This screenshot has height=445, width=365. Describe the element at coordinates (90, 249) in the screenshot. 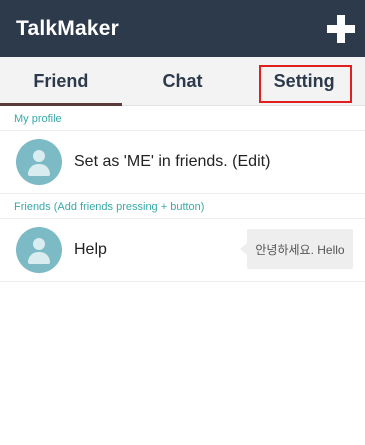

I see `friend-name: Help` at that location.